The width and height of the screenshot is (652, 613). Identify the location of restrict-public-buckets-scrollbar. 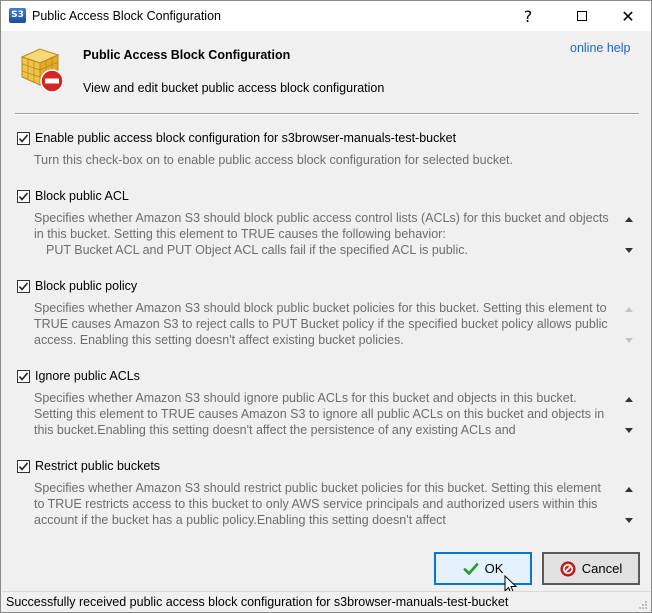
(629, 505).